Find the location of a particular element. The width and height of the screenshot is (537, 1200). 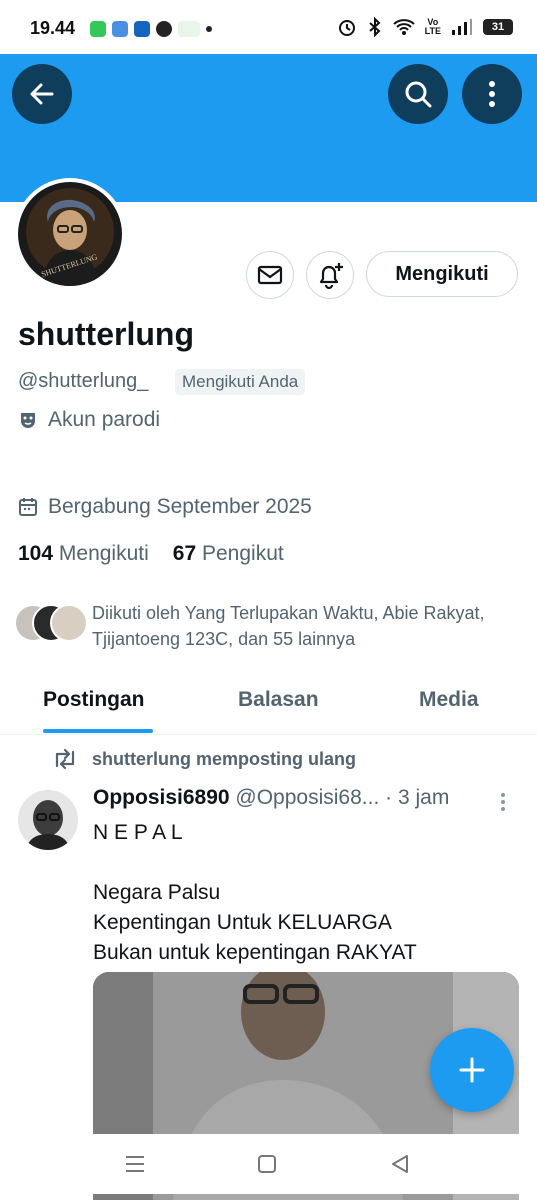

menu-lines-icon is located at coordinates (135, 1164).